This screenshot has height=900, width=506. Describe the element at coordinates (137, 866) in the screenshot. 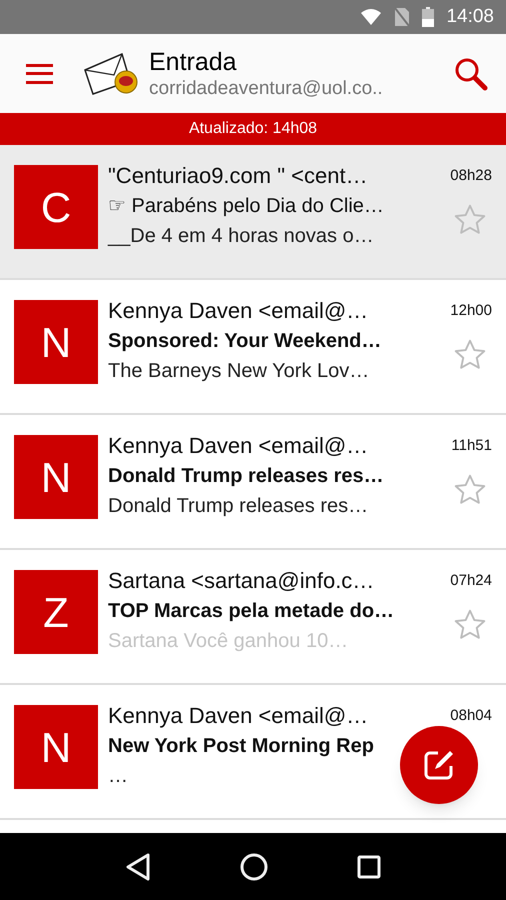

I see `back-icon` at that location.